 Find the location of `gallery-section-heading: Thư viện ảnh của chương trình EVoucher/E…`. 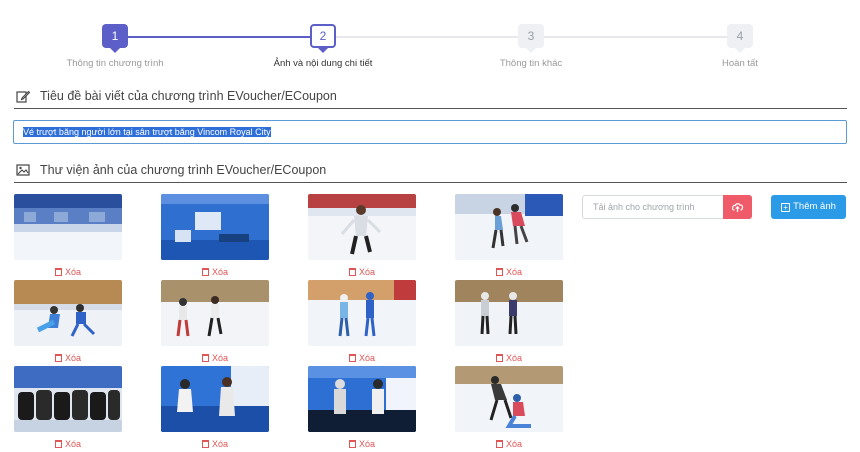

gallery-section-heading: Thư viện ảnh của chương trình EVoucher/E… is located at coordinates (183, 170).